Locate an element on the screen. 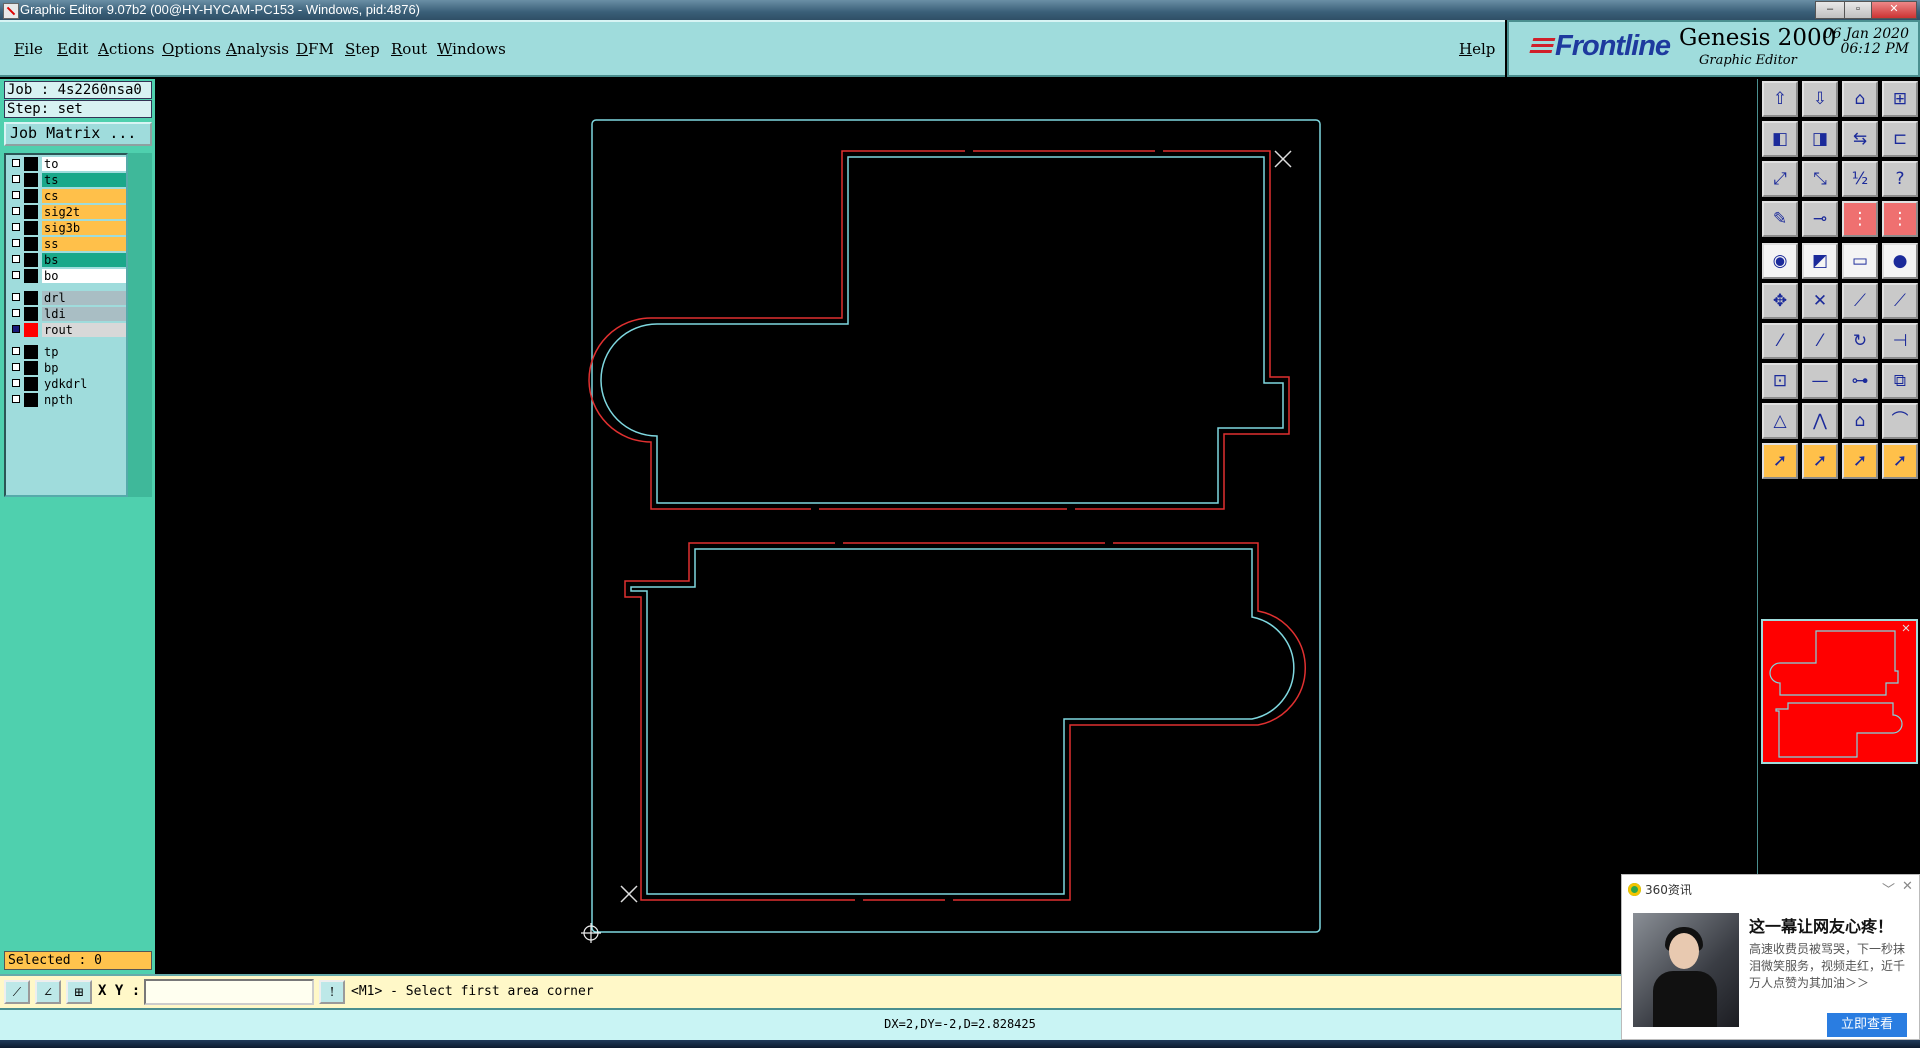 The height and width of the screenshot is (1048, 1920). layer-row-bp: bp is located at coordinates (69, 368).